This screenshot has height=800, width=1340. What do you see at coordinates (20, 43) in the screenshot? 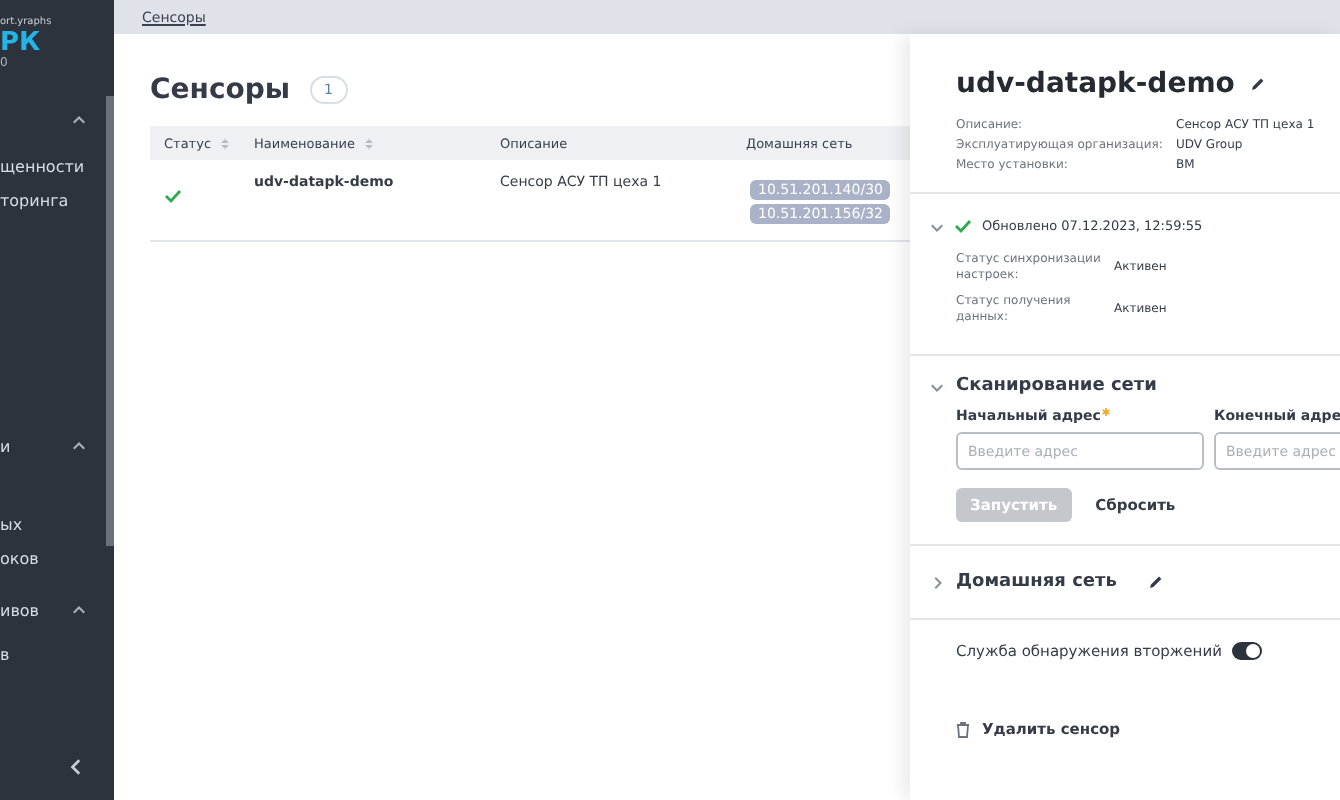
I see `logo: РК` at bounding box center [20, 43].